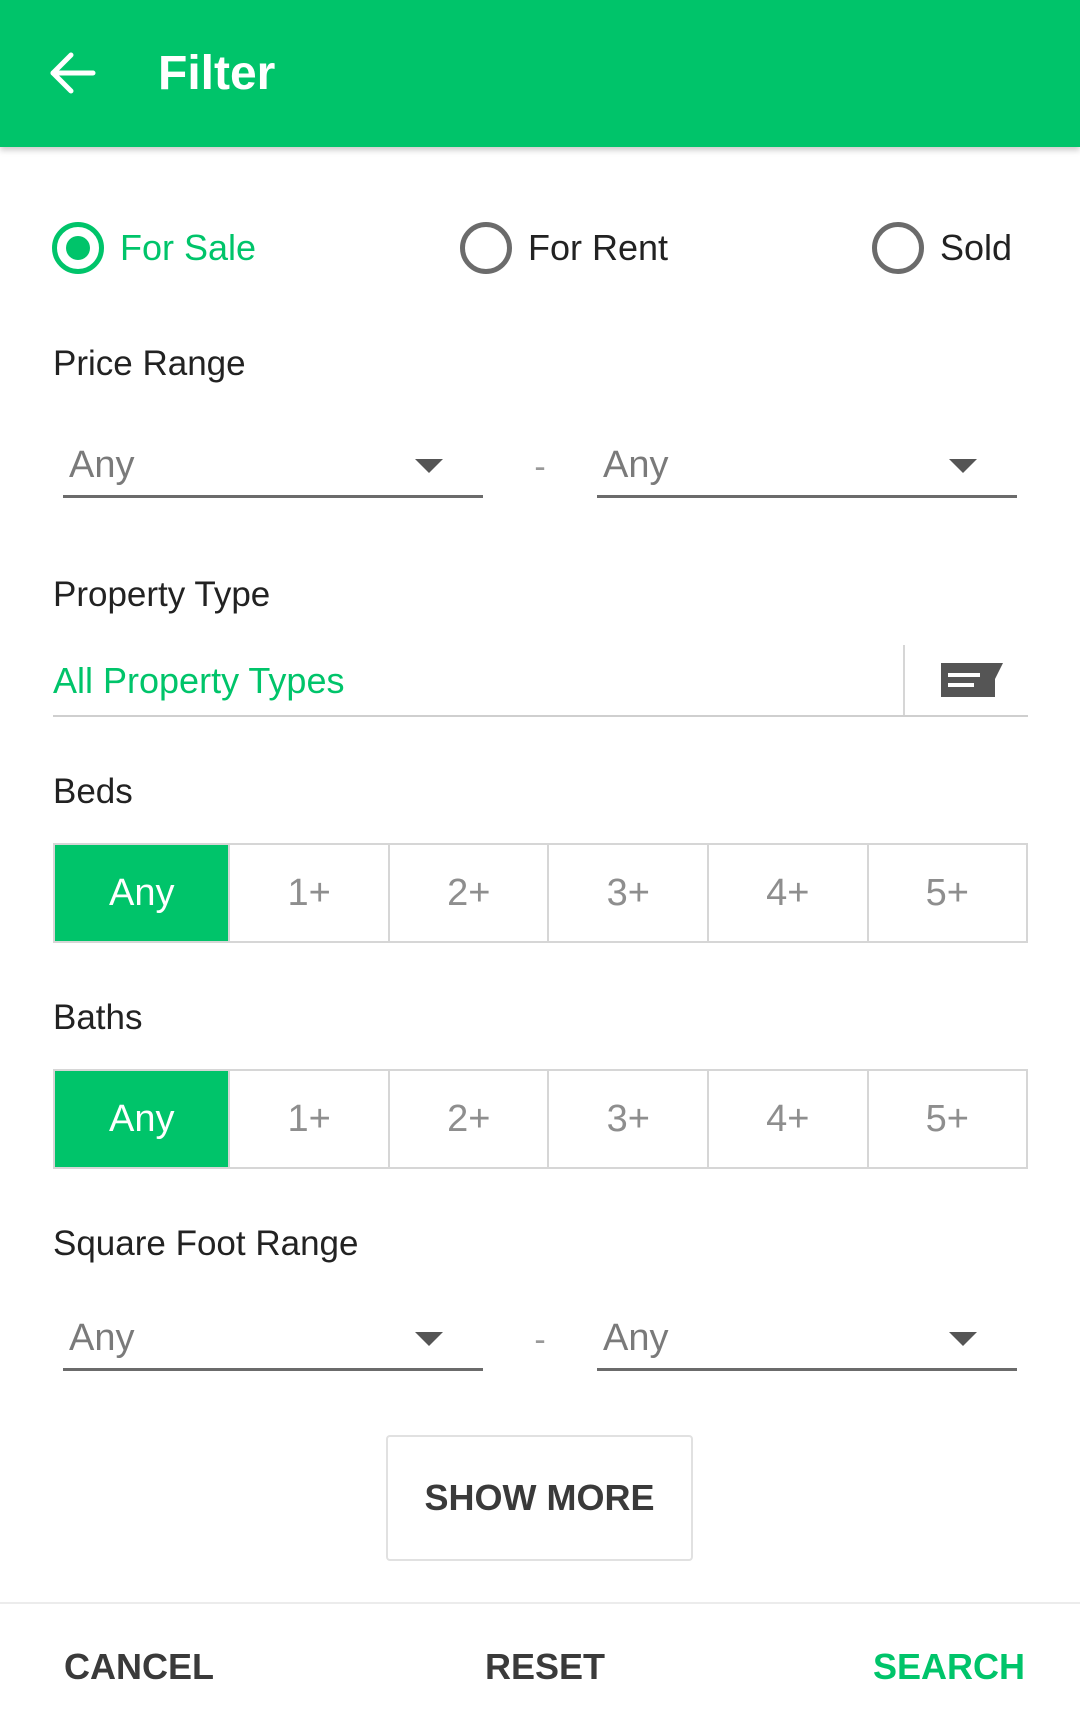 This screenshot has height=1731, width=1080. I want to click on footer-divider, so click(540, 1603).